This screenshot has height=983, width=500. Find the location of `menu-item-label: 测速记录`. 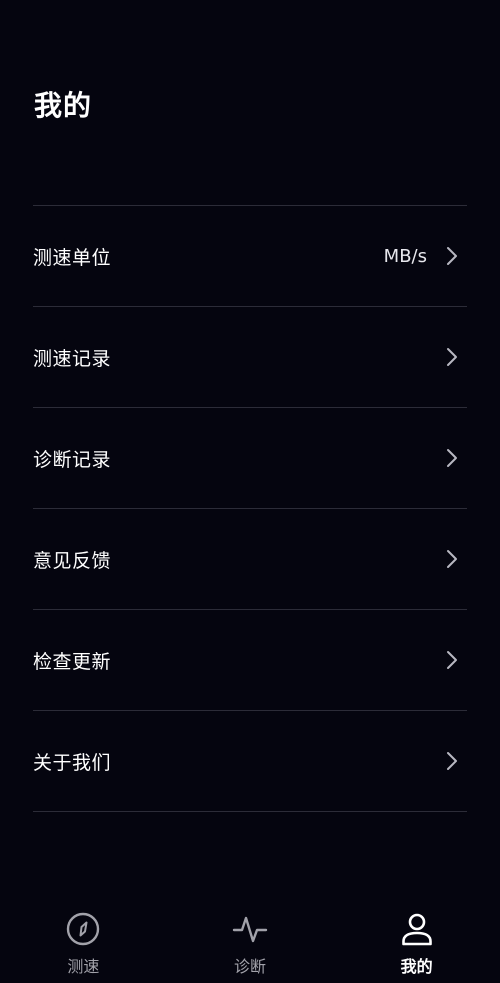

menu-item-label: 测速记录 is located at coordinates (72, 358).